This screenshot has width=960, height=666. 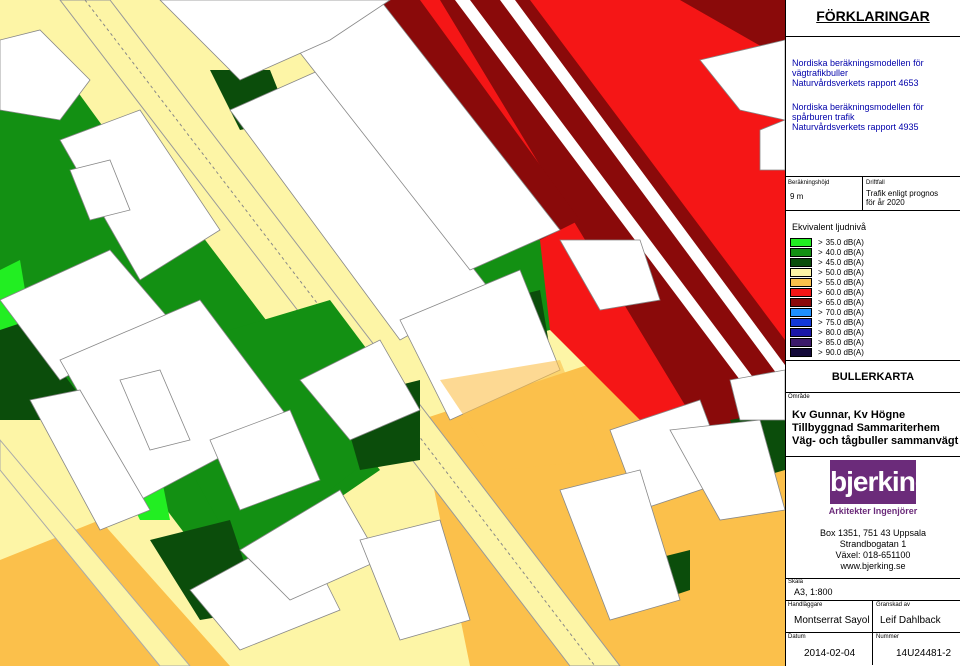 I want to click on level-row: >85.0 dB(A), so click(x=827, y=343).